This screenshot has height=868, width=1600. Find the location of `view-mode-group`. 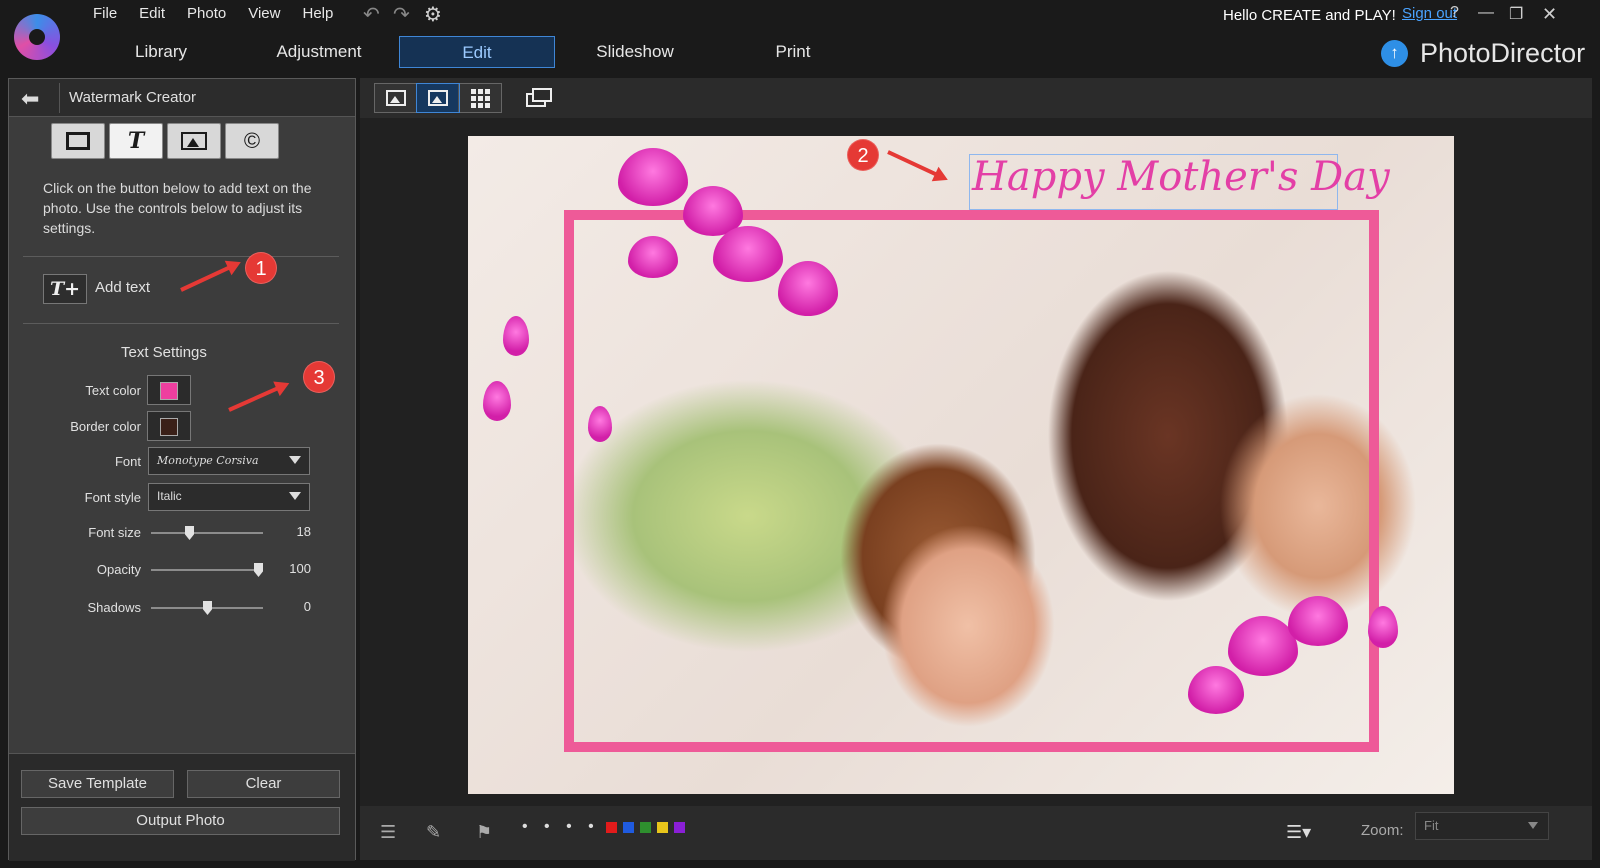

view-mode-group is located at coordinates (438, 98).